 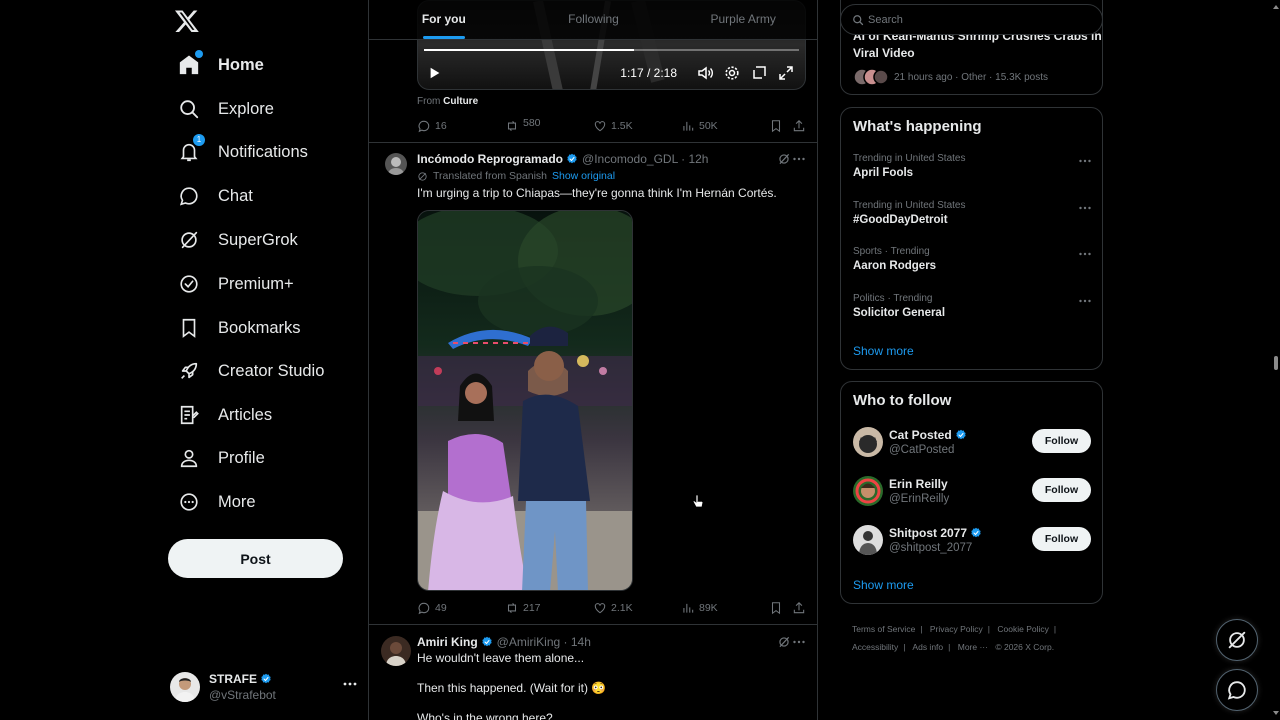 What do you see at coordinates (688, 126) in the screenshot?
I see `views-chart-icon` at bounding box center [688, 126].